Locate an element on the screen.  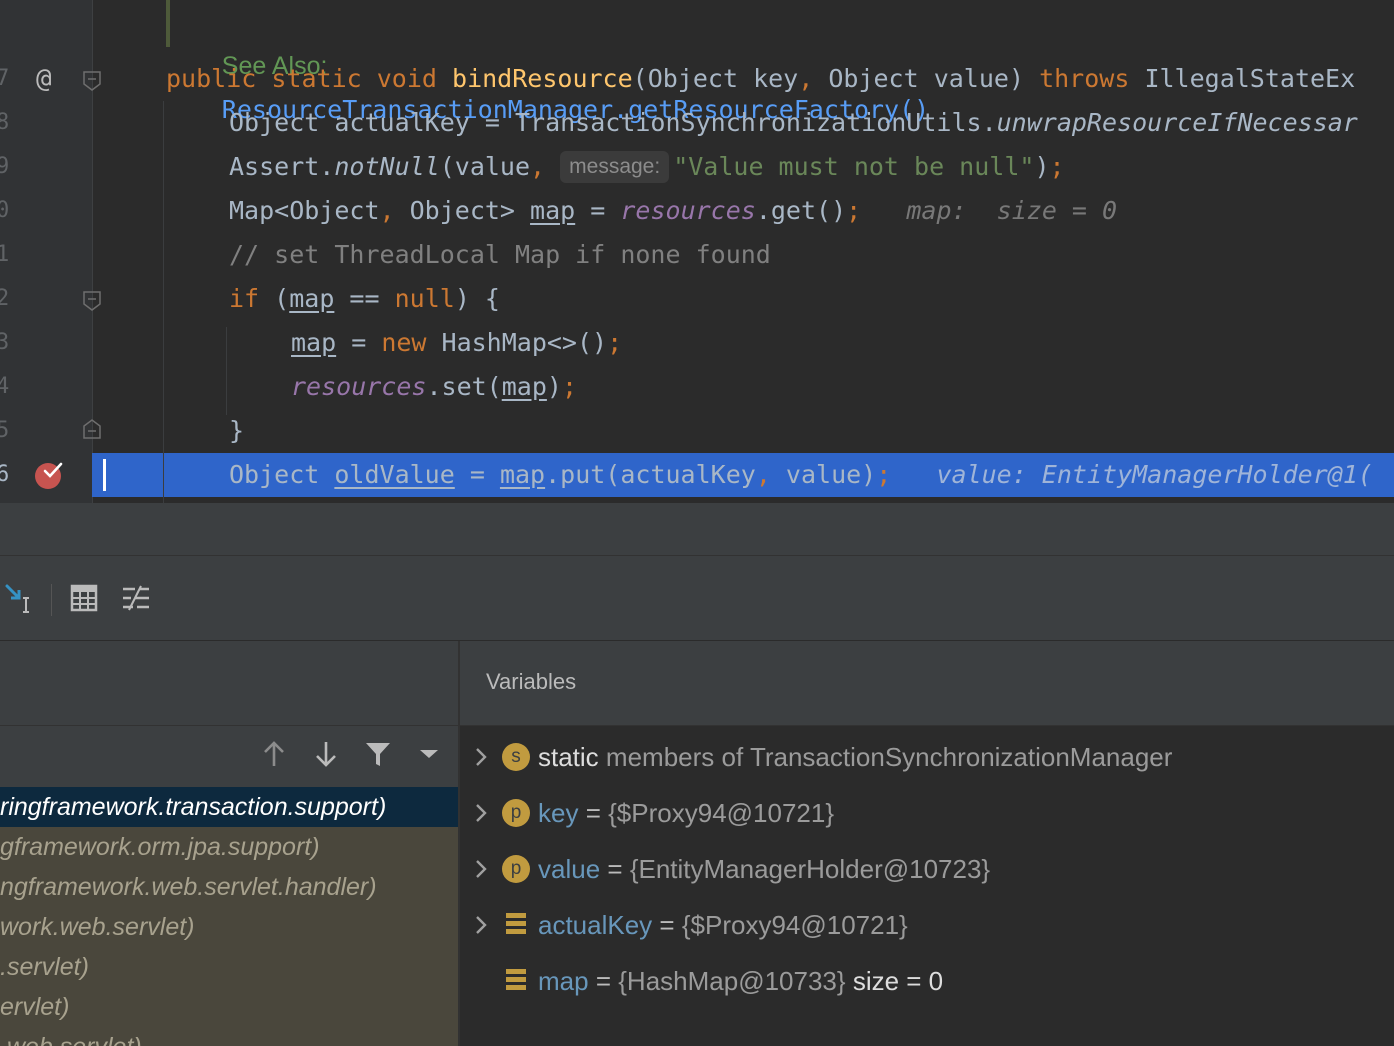
fold-end-marker-icon is located at coordinates (92, 429).